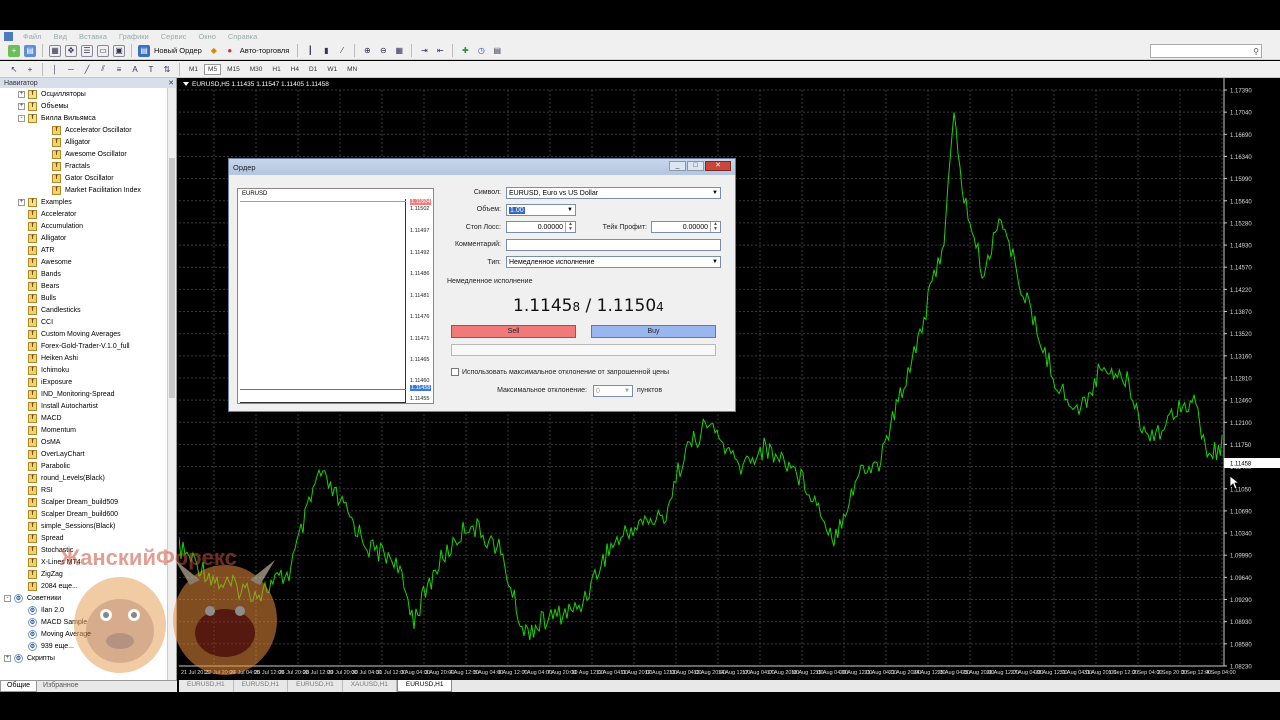 This screenshot has height=720, width=1280. Describe the element at coordinates (167, 69) in the screenshot. I see `arrows-icon: ⇅` at that location.